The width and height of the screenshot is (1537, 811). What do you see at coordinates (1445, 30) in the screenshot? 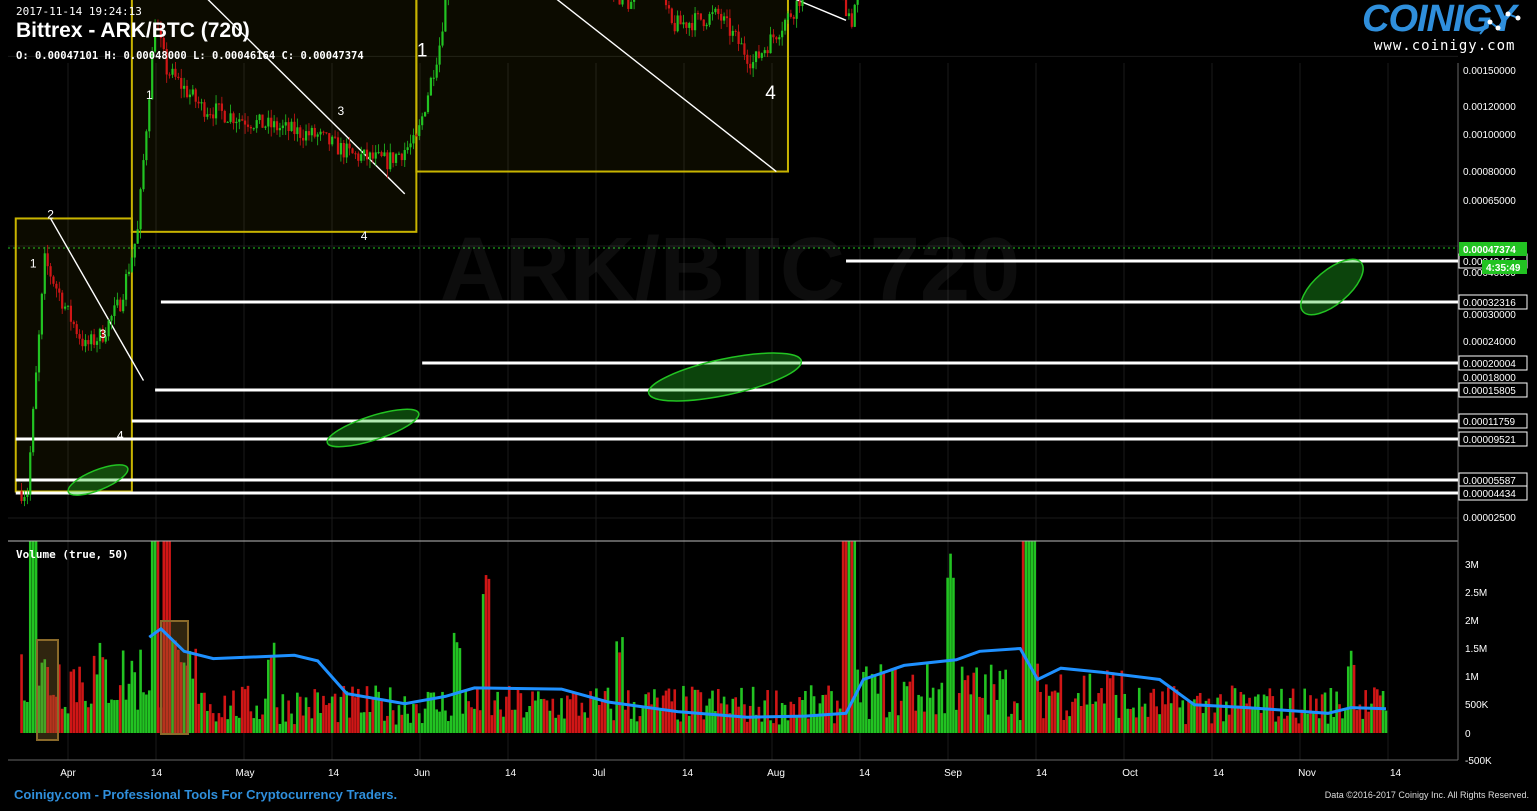
I see `coinigy-logo: COINIGY www.coinigy.com` at bounding box center [1445, 30].